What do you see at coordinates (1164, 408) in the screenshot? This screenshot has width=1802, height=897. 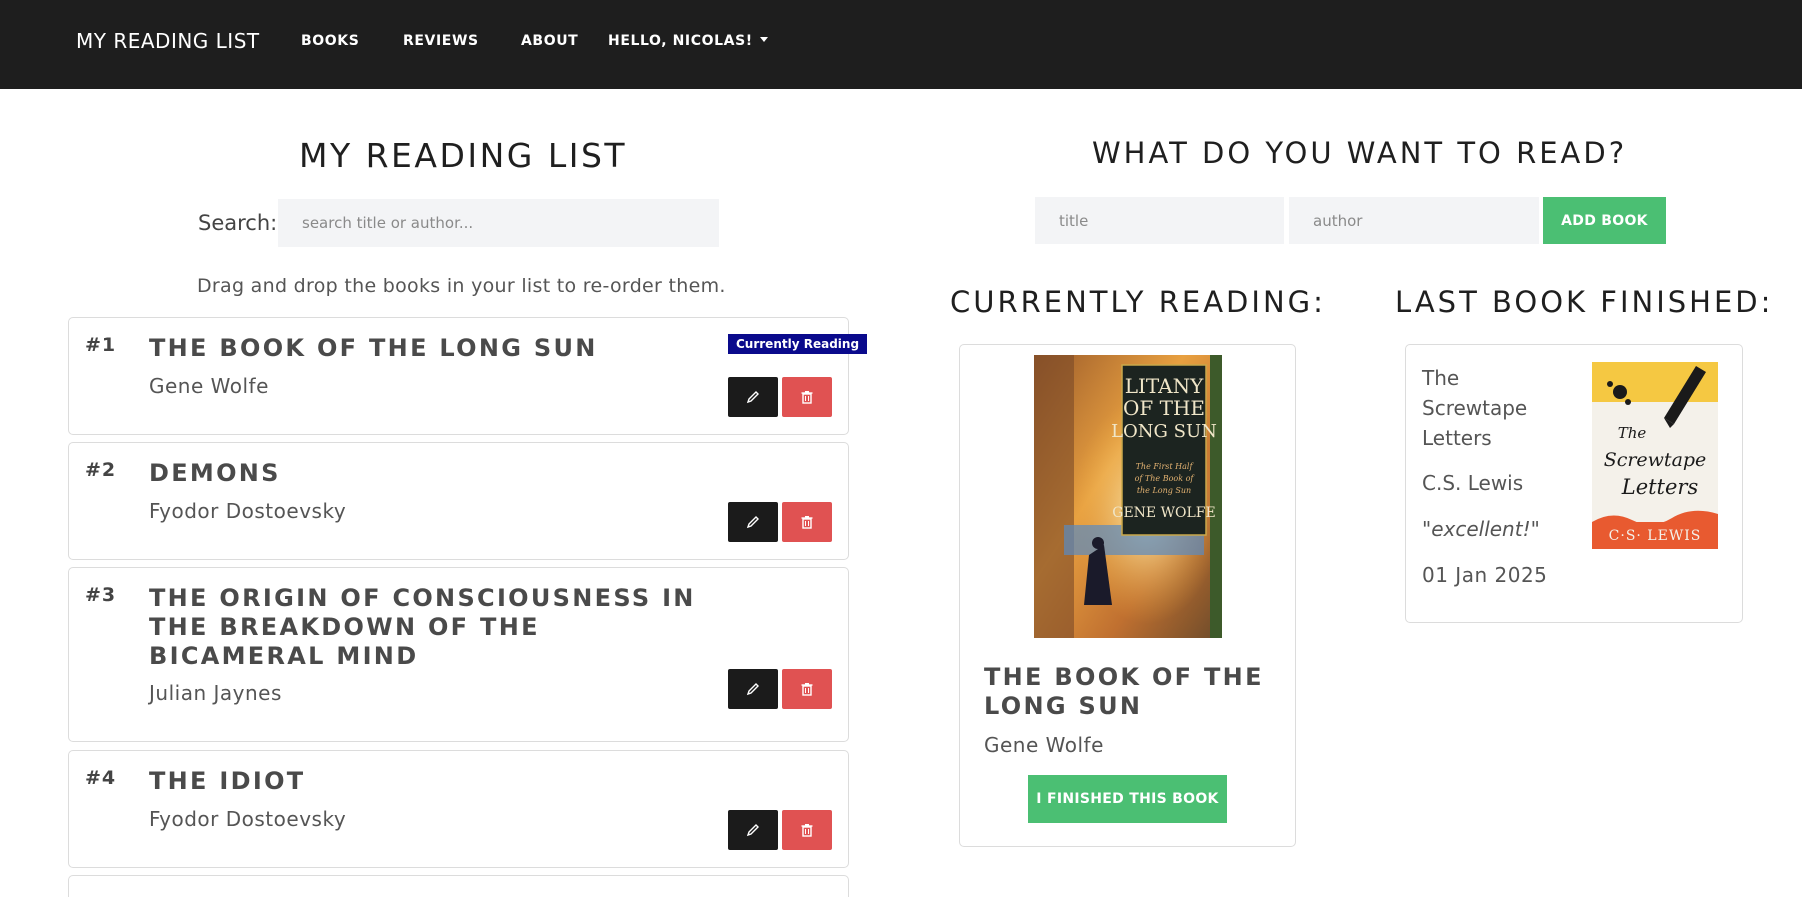 I see `svg-text: OF THE` at bounding box center [1164, 408].